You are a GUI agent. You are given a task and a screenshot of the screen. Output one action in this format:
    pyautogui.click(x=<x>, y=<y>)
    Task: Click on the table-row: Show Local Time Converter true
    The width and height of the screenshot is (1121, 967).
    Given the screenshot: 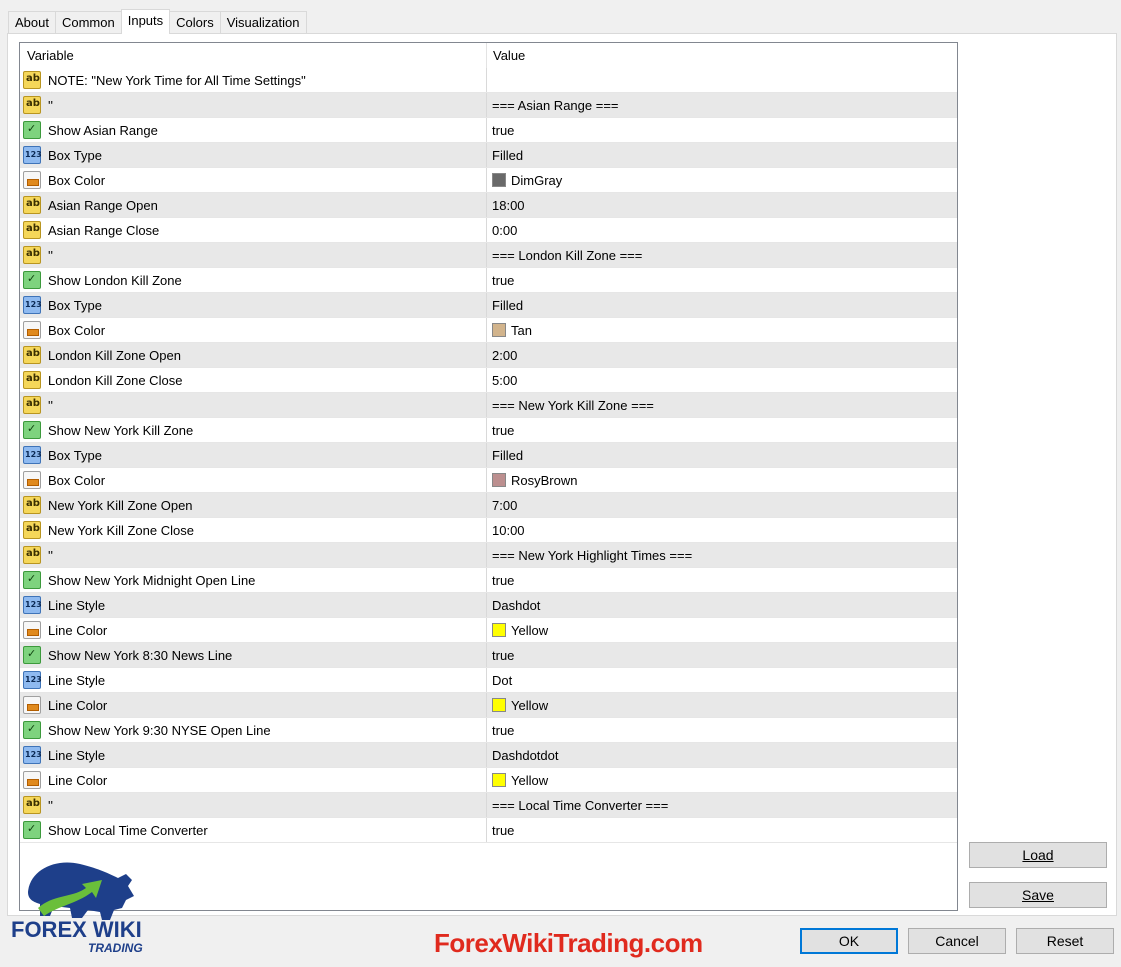 What is the action you would take?
    pyautogui.click(x=488, y=830)
    